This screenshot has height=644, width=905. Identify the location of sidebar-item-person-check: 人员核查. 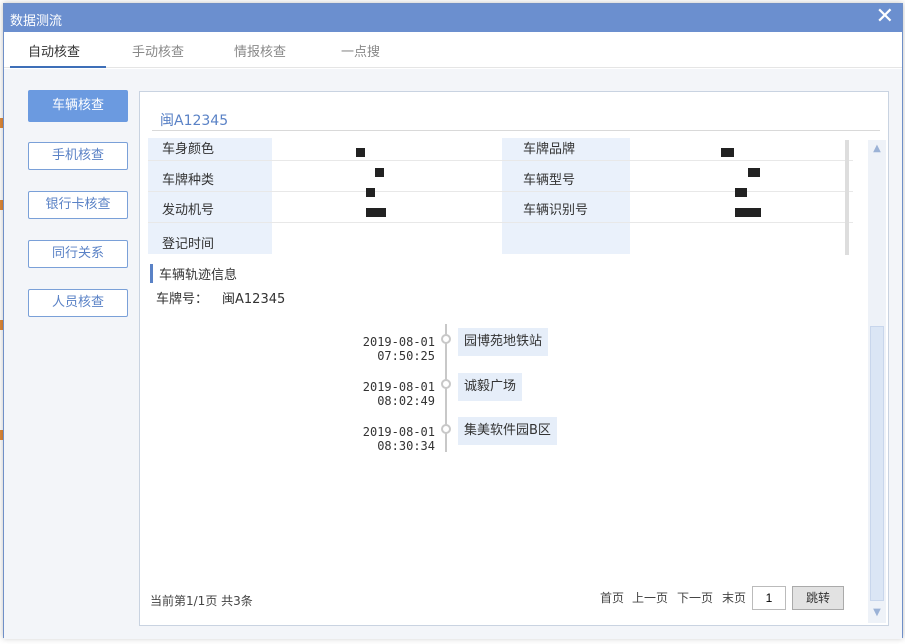
(78, 303).